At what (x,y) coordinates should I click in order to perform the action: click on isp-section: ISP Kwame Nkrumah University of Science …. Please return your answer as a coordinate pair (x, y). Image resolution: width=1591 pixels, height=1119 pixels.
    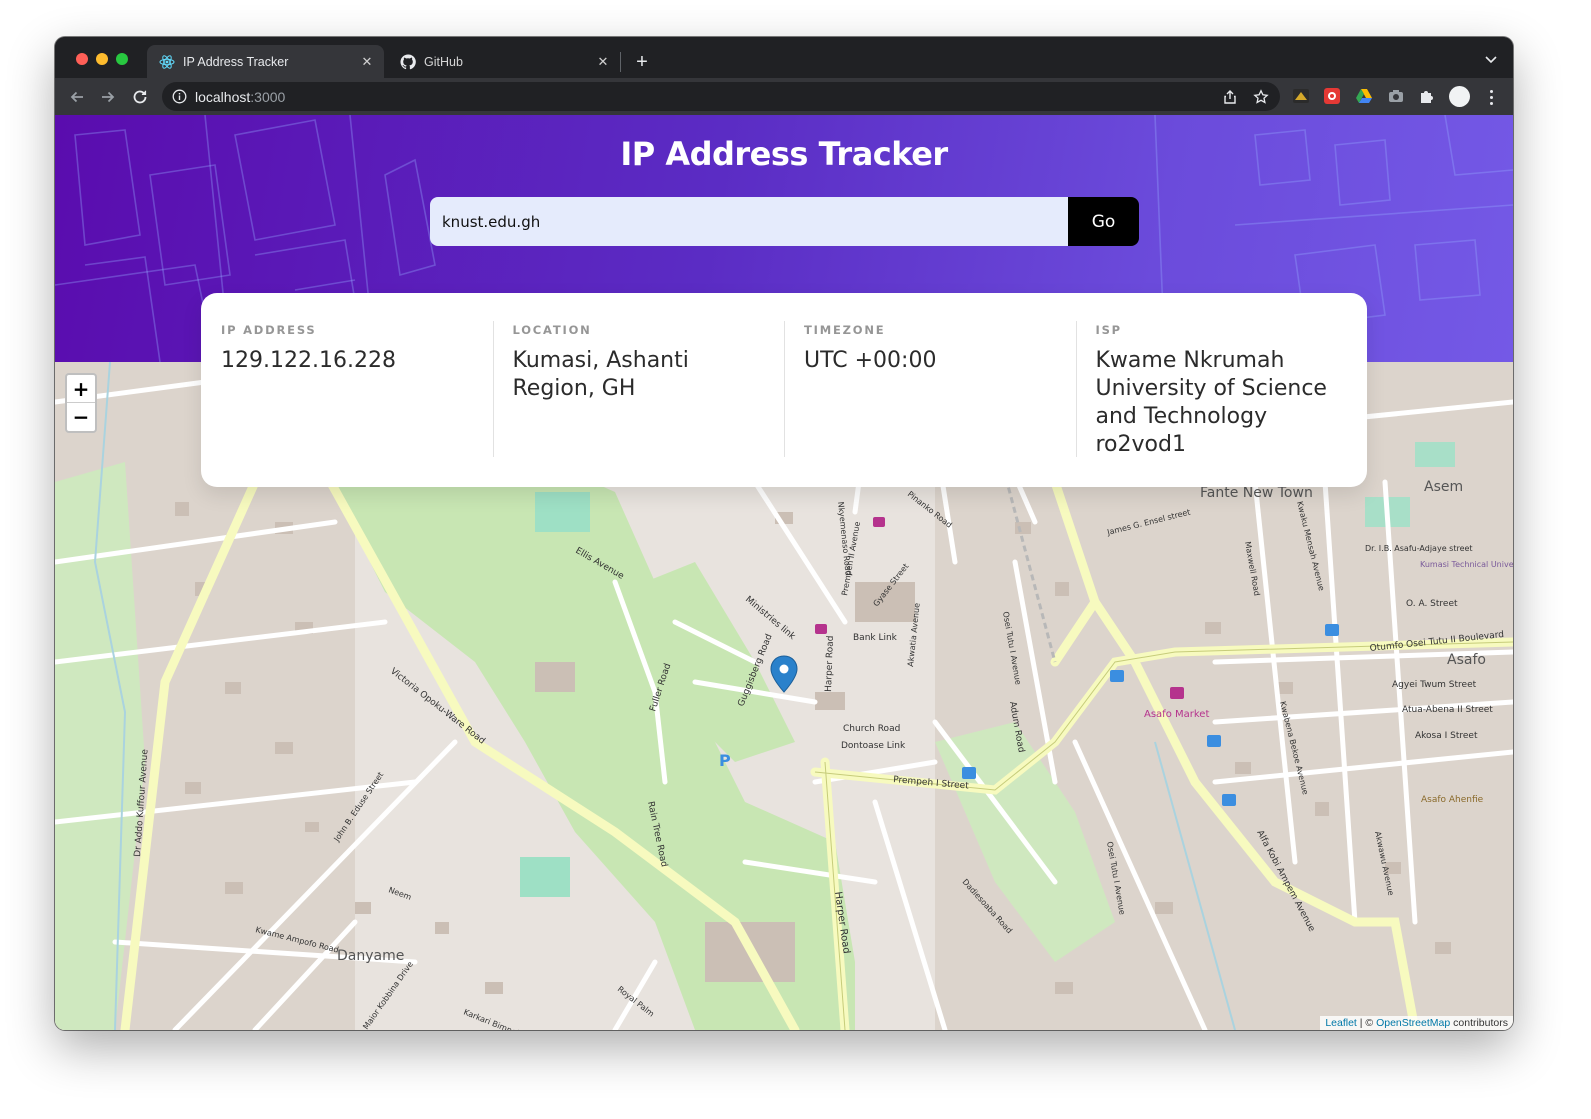
    Looking at the image, I should click on (1221, 390).